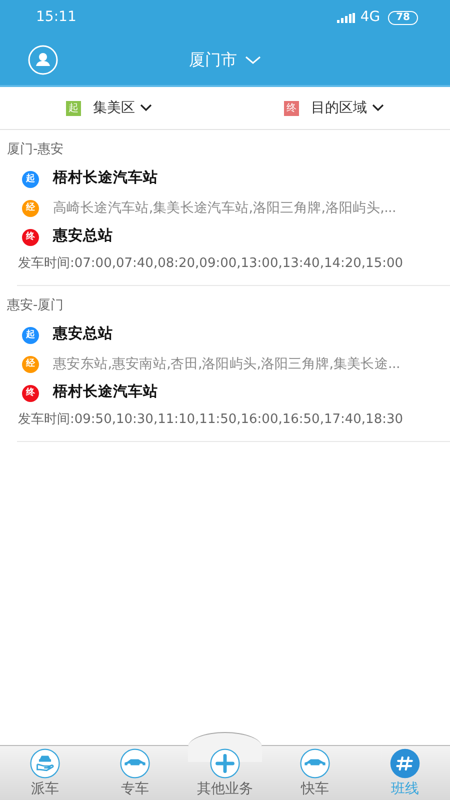  I want to click on plus-icon, so click(225, 763).